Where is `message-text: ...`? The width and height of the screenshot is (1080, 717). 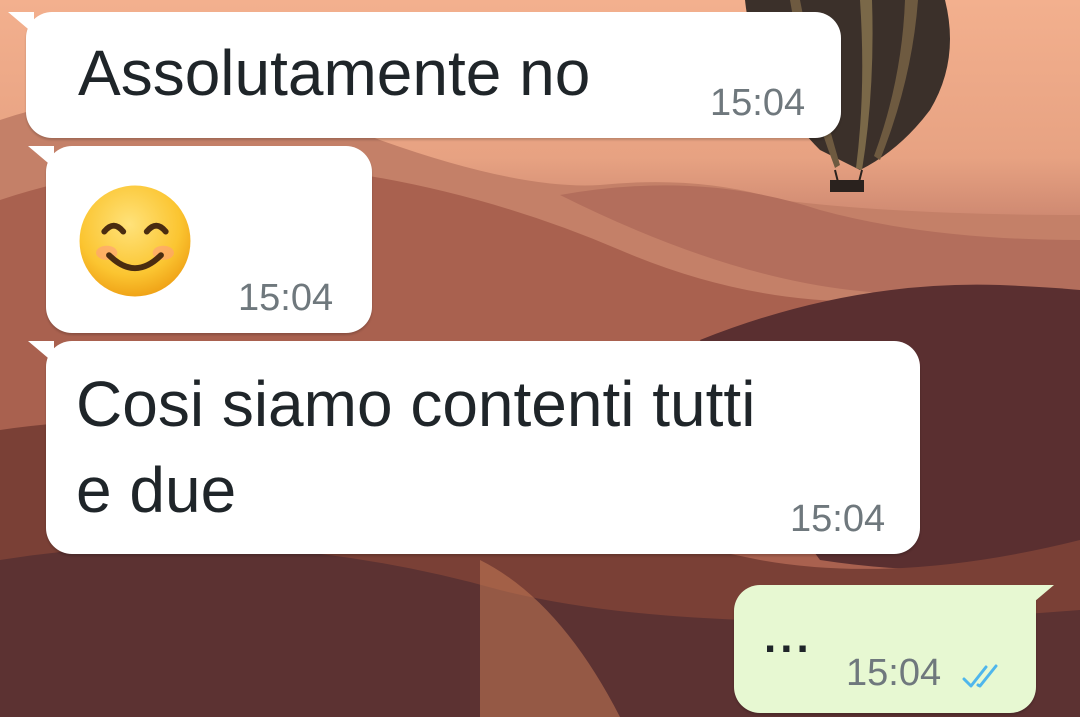 message-text: ... is located at coordinates (788, 637).